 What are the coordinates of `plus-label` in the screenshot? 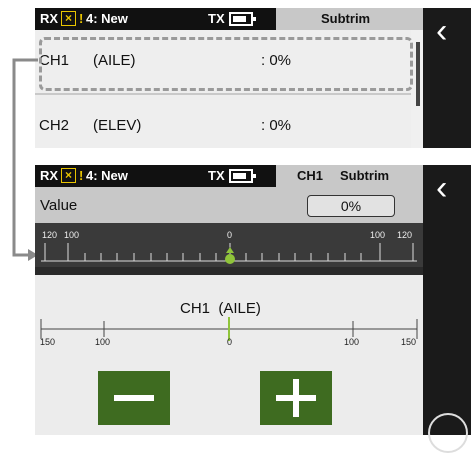 It's located at (296, 398).